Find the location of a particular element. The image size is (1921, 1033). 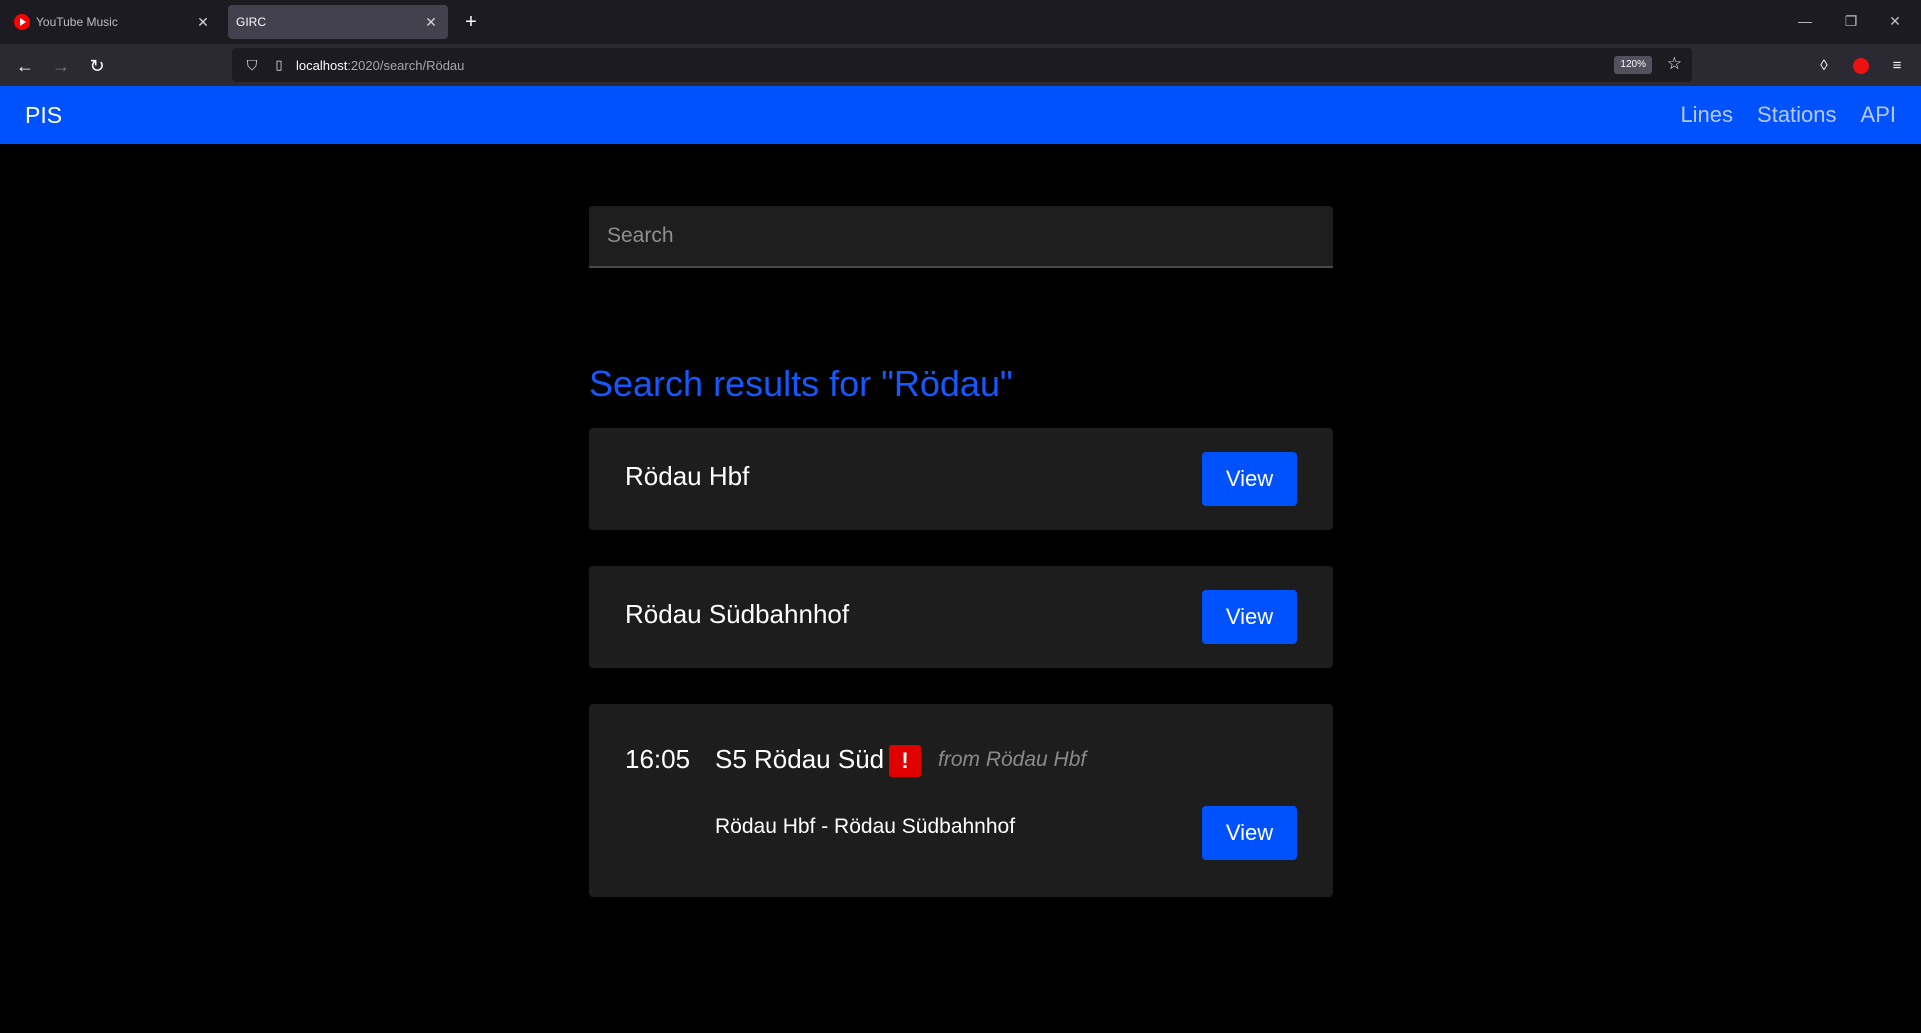

address-bar: ⛉ ▯ localhost:2020/search/Rödau 120% ☆ is located at coordinates (962, 65).